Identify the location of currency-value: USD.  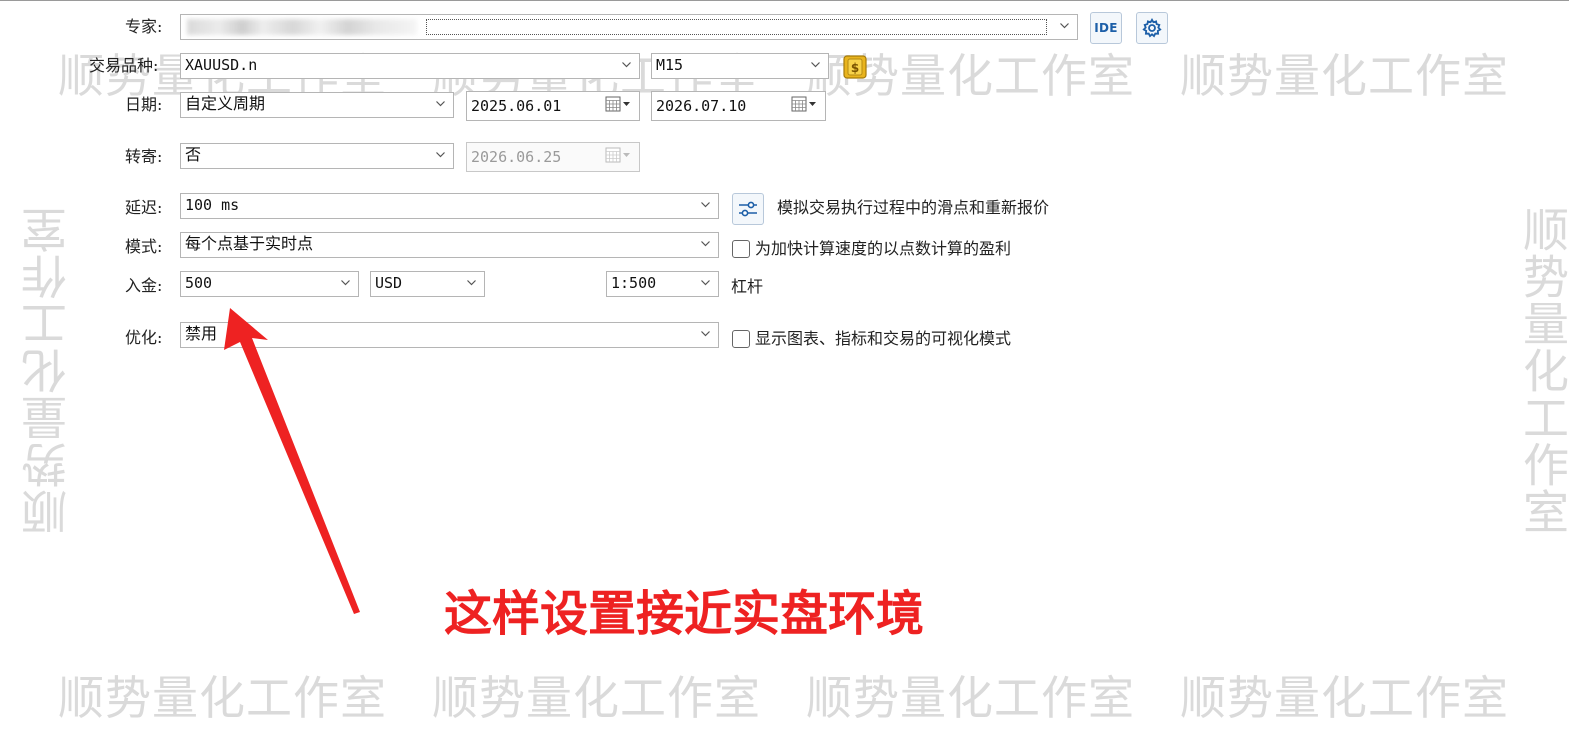
(389, 283).